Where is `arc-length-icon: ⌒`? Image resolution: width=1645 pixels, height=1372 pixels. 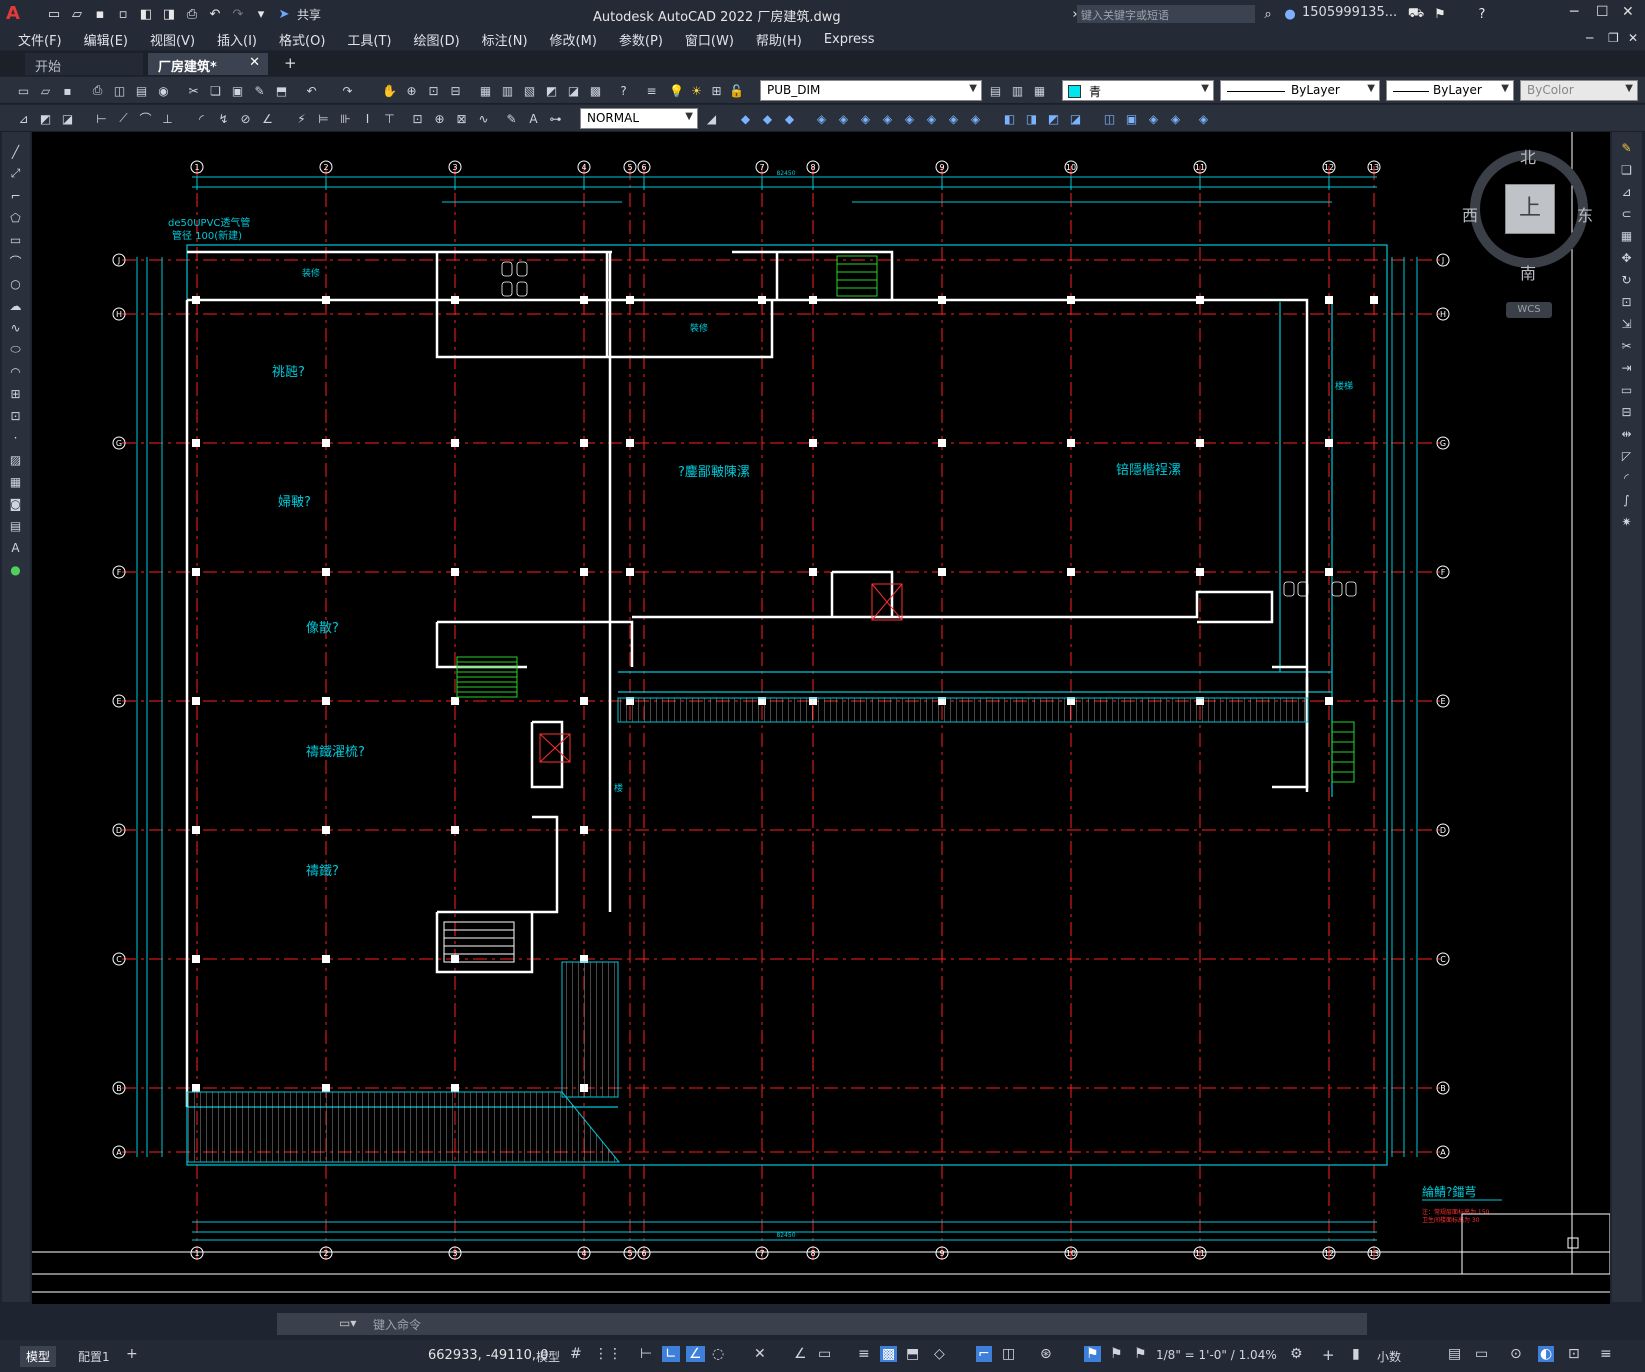 arc-length-icon: ⌒ is located at coordinates (145, 118).